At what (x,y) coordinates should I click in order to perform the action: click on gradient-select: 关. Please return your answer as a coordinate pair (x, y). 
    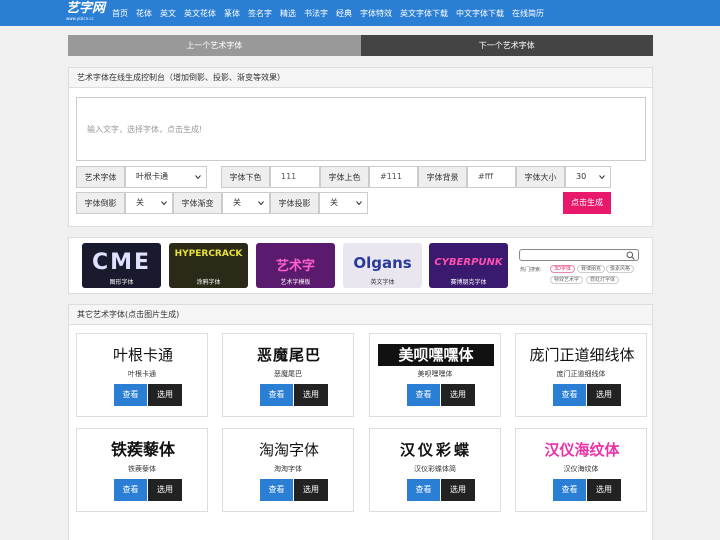
    Looking at the image, I should click on (246, 203).